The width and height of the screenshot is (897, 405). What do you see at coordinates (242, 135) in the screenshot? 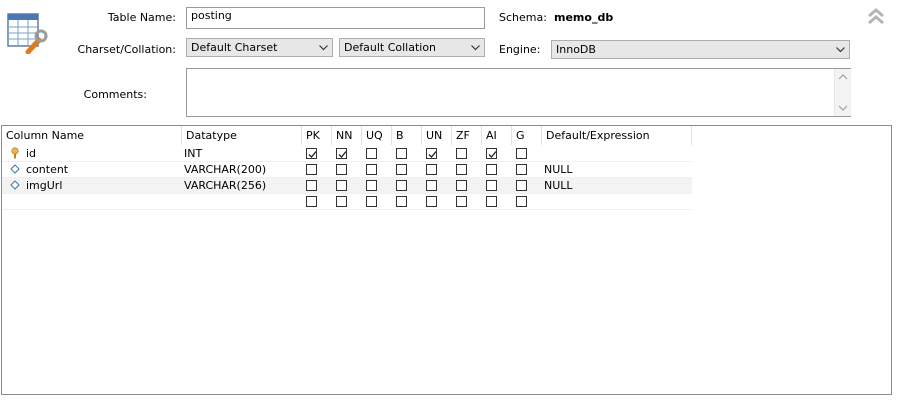
I see `header-datatype: Datatype` at bounding box center [242, 135].